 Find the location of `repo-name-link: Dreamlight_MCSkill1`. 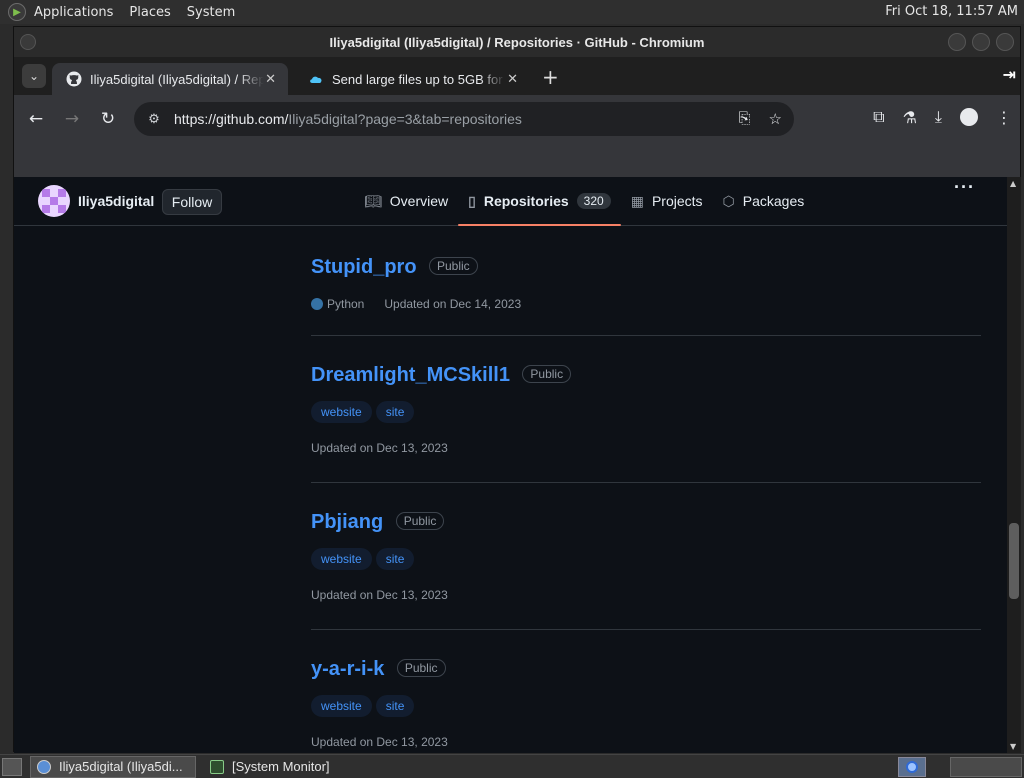

repo-name-link: Dreamlight_MCSkill1 is located at coordinates (410, 375).